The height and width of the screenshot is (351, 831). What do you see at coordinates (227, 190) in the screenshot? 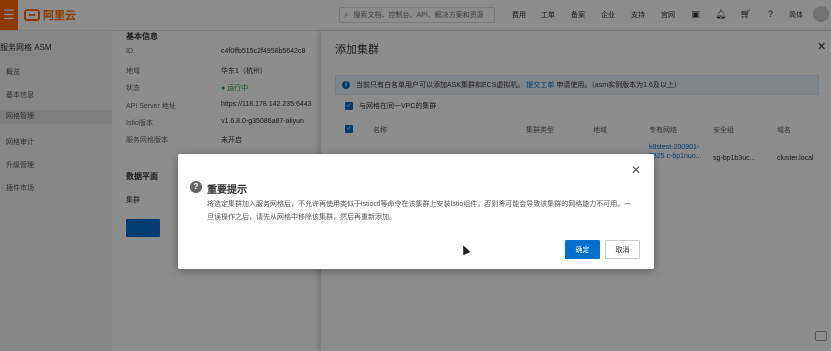
I see `dialog-title: 重要提示` at bounding box center [227, 190].